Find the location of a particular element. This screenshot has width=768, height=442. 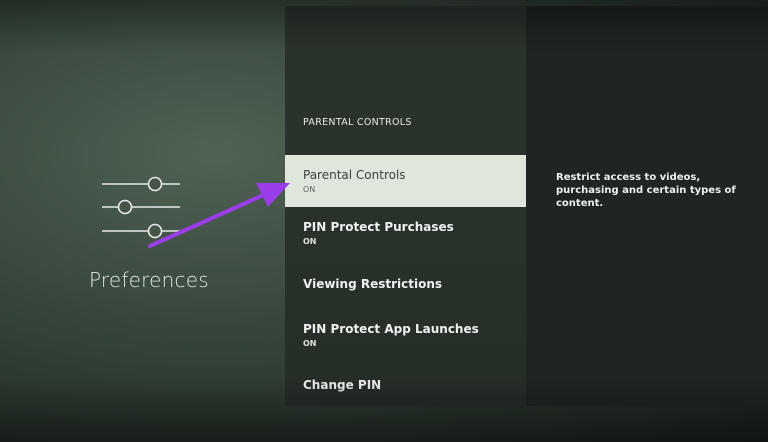

sliders-icon is located at coordinates (141, 207).